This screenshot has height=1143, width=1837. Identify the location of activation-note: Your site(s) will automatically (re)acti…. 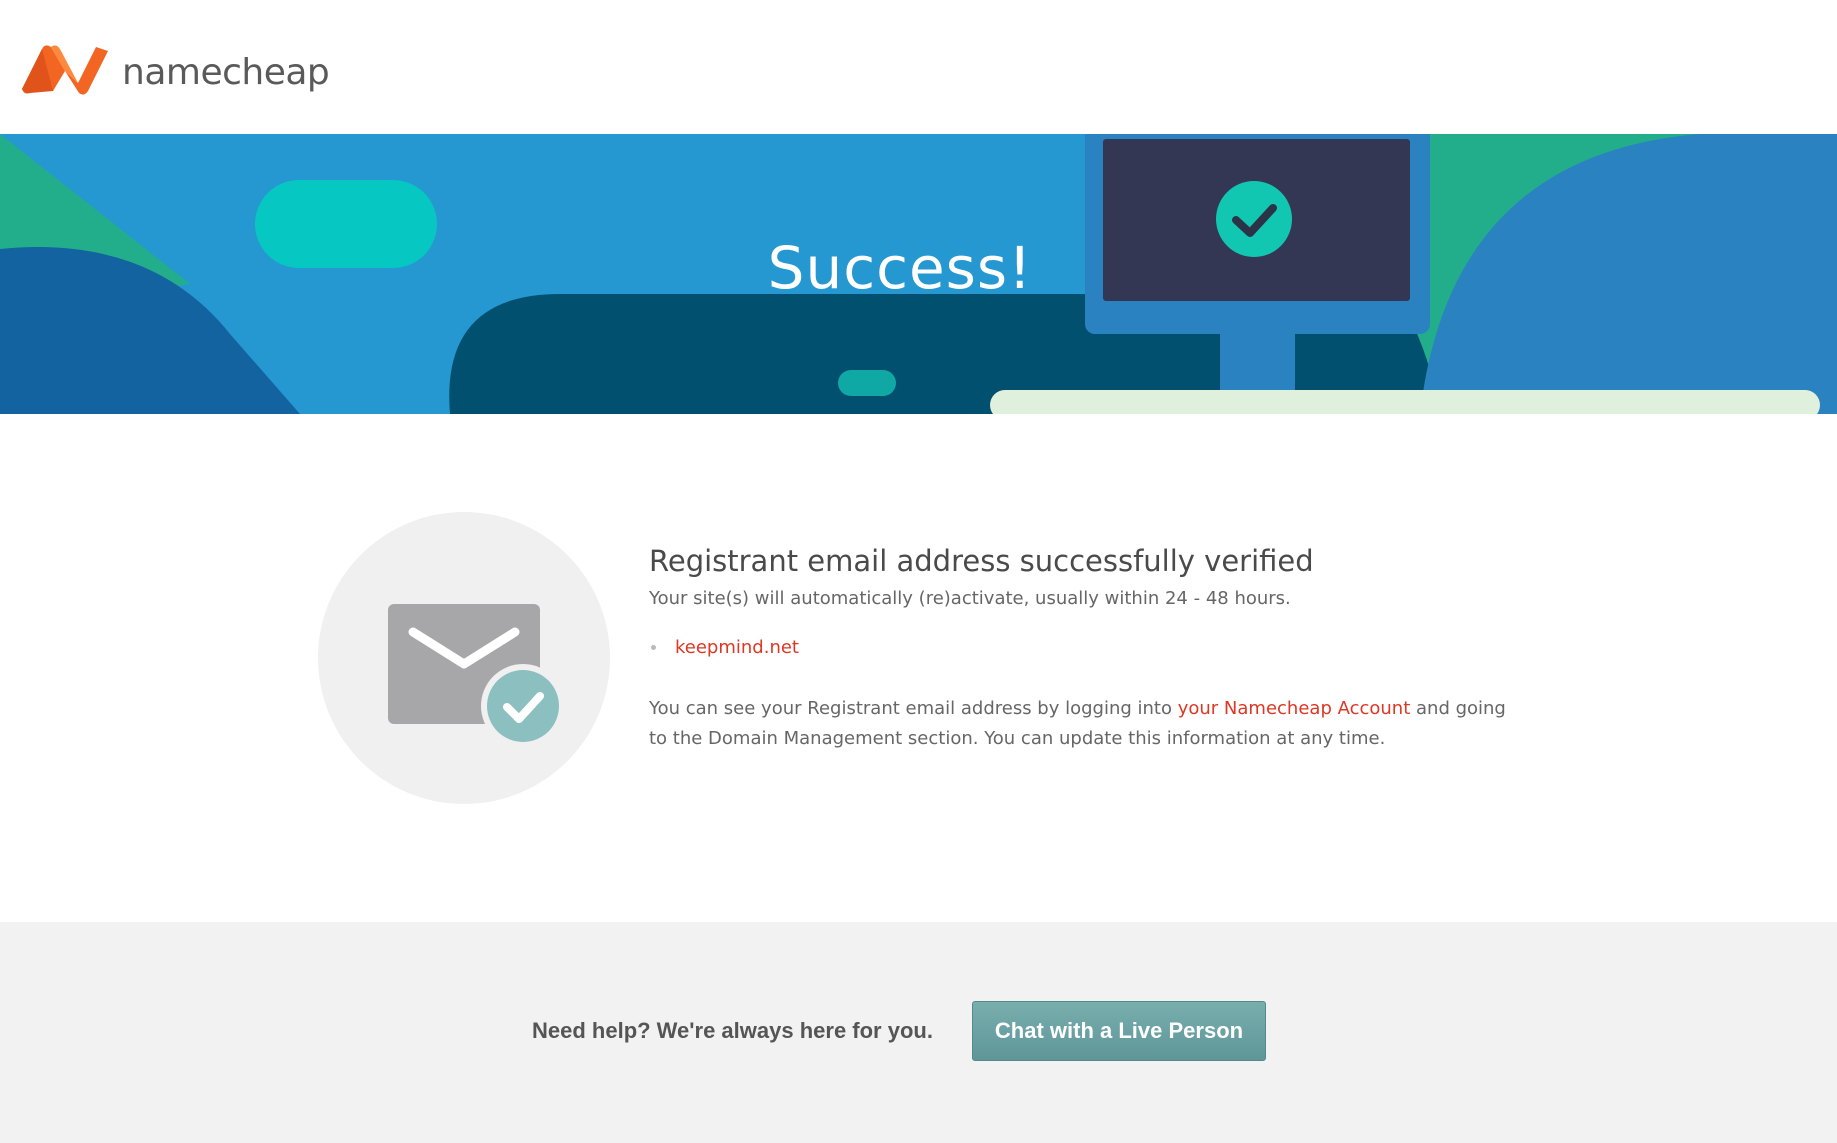
(970, 598).